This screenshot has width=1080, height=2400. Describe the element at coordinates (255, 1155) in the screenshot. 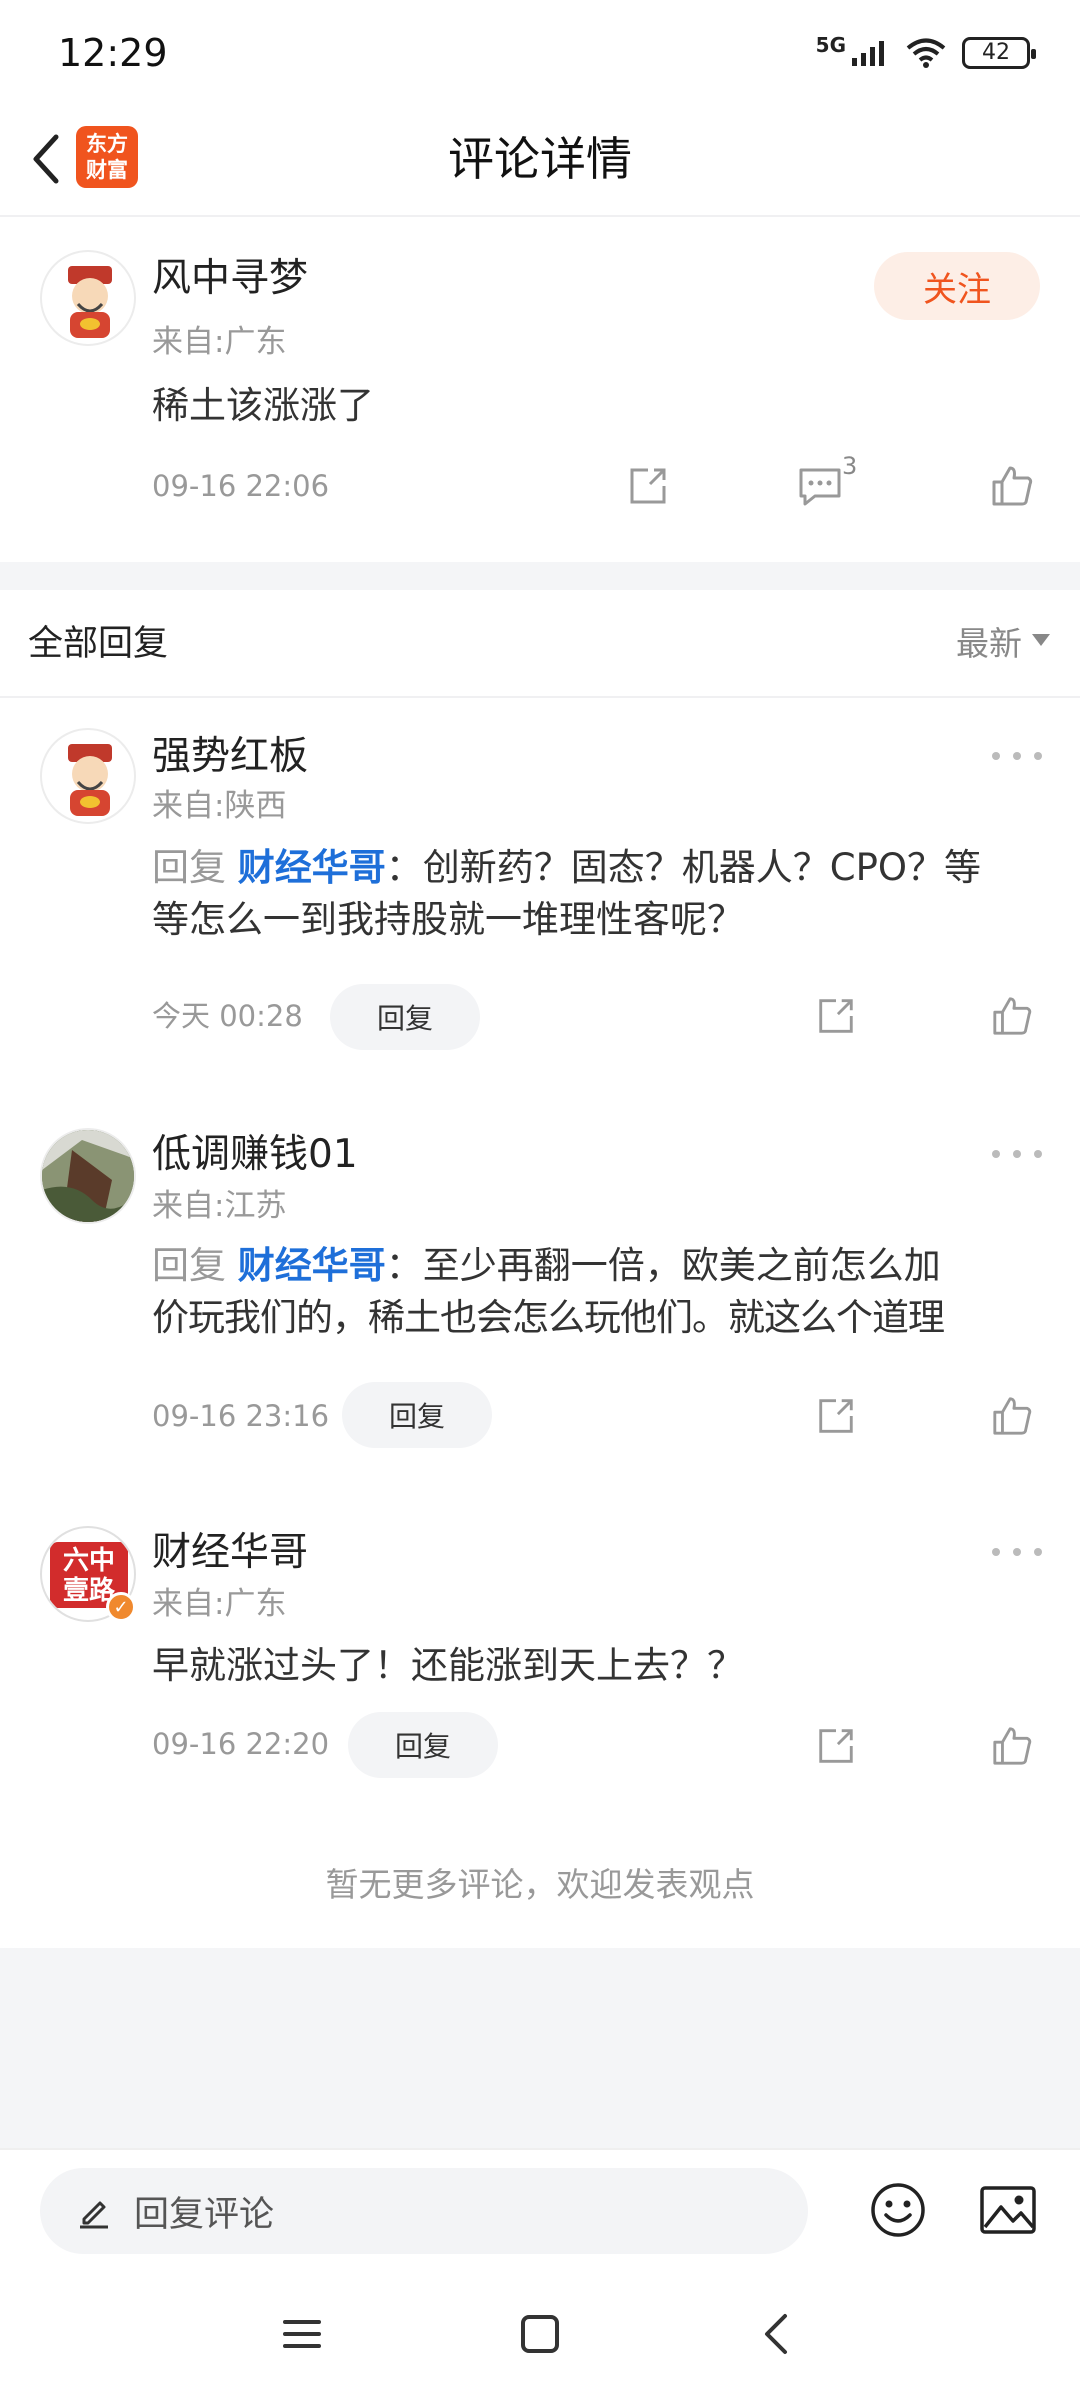

I see `reply-author: 低调赚钱01` at that location.